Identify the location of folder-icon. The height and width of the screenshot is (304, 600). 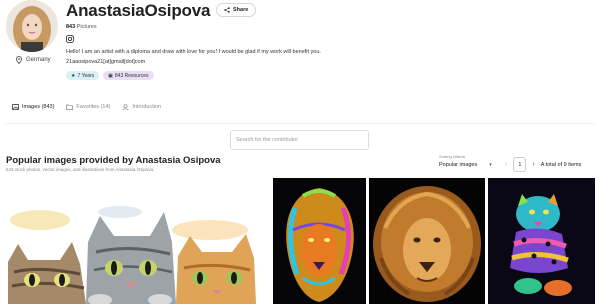
(70, 107).